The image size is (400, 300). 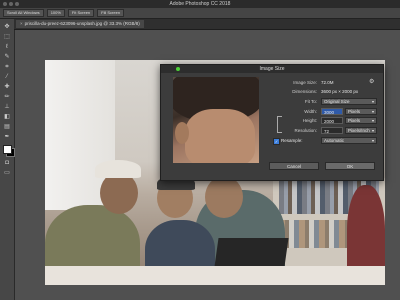 What do you see at coordinates (7, 87) in the screenshot?
I see `healing-icon: ✚` at bounding box center [7, 87].